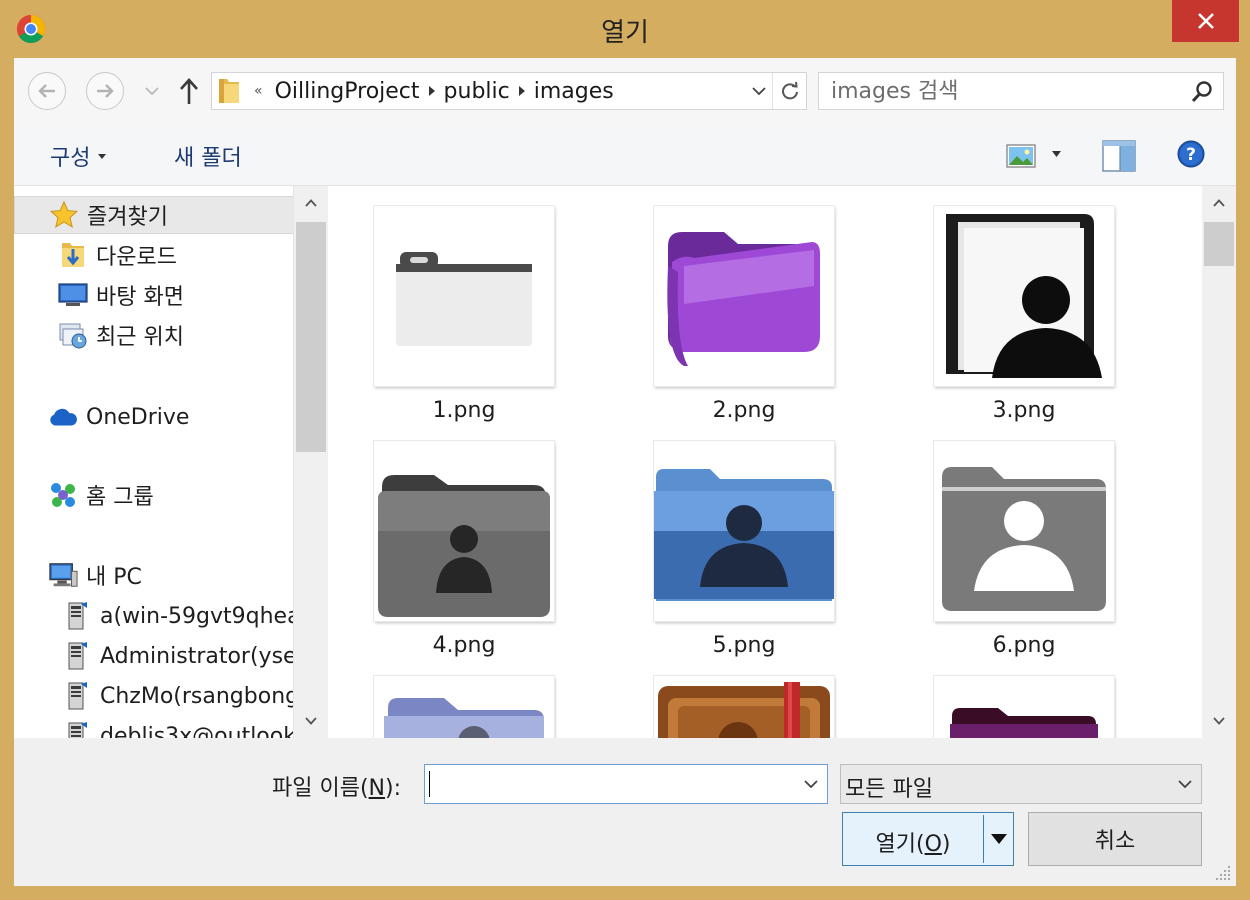  Describe the element at coordinates (393, 788) in the screenshot. I see `filename-label-suffix: ):` at that location.